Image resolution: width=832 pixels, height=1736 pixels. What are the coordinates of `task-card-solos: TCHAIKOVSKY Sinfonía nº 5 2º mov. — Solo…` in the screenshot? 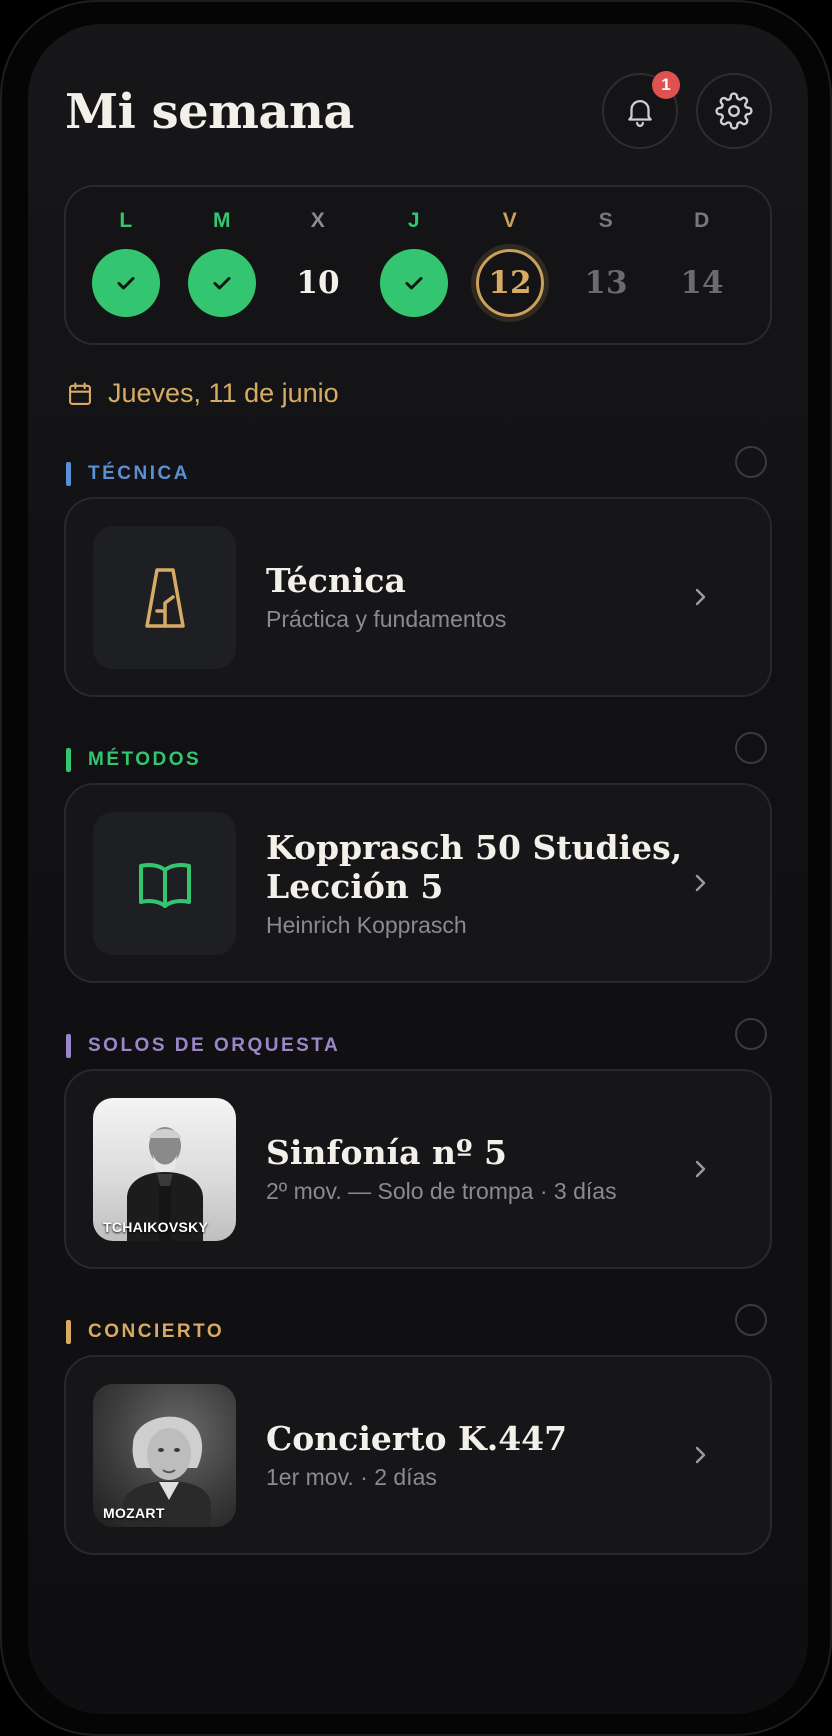 It's located at (418, 1169).